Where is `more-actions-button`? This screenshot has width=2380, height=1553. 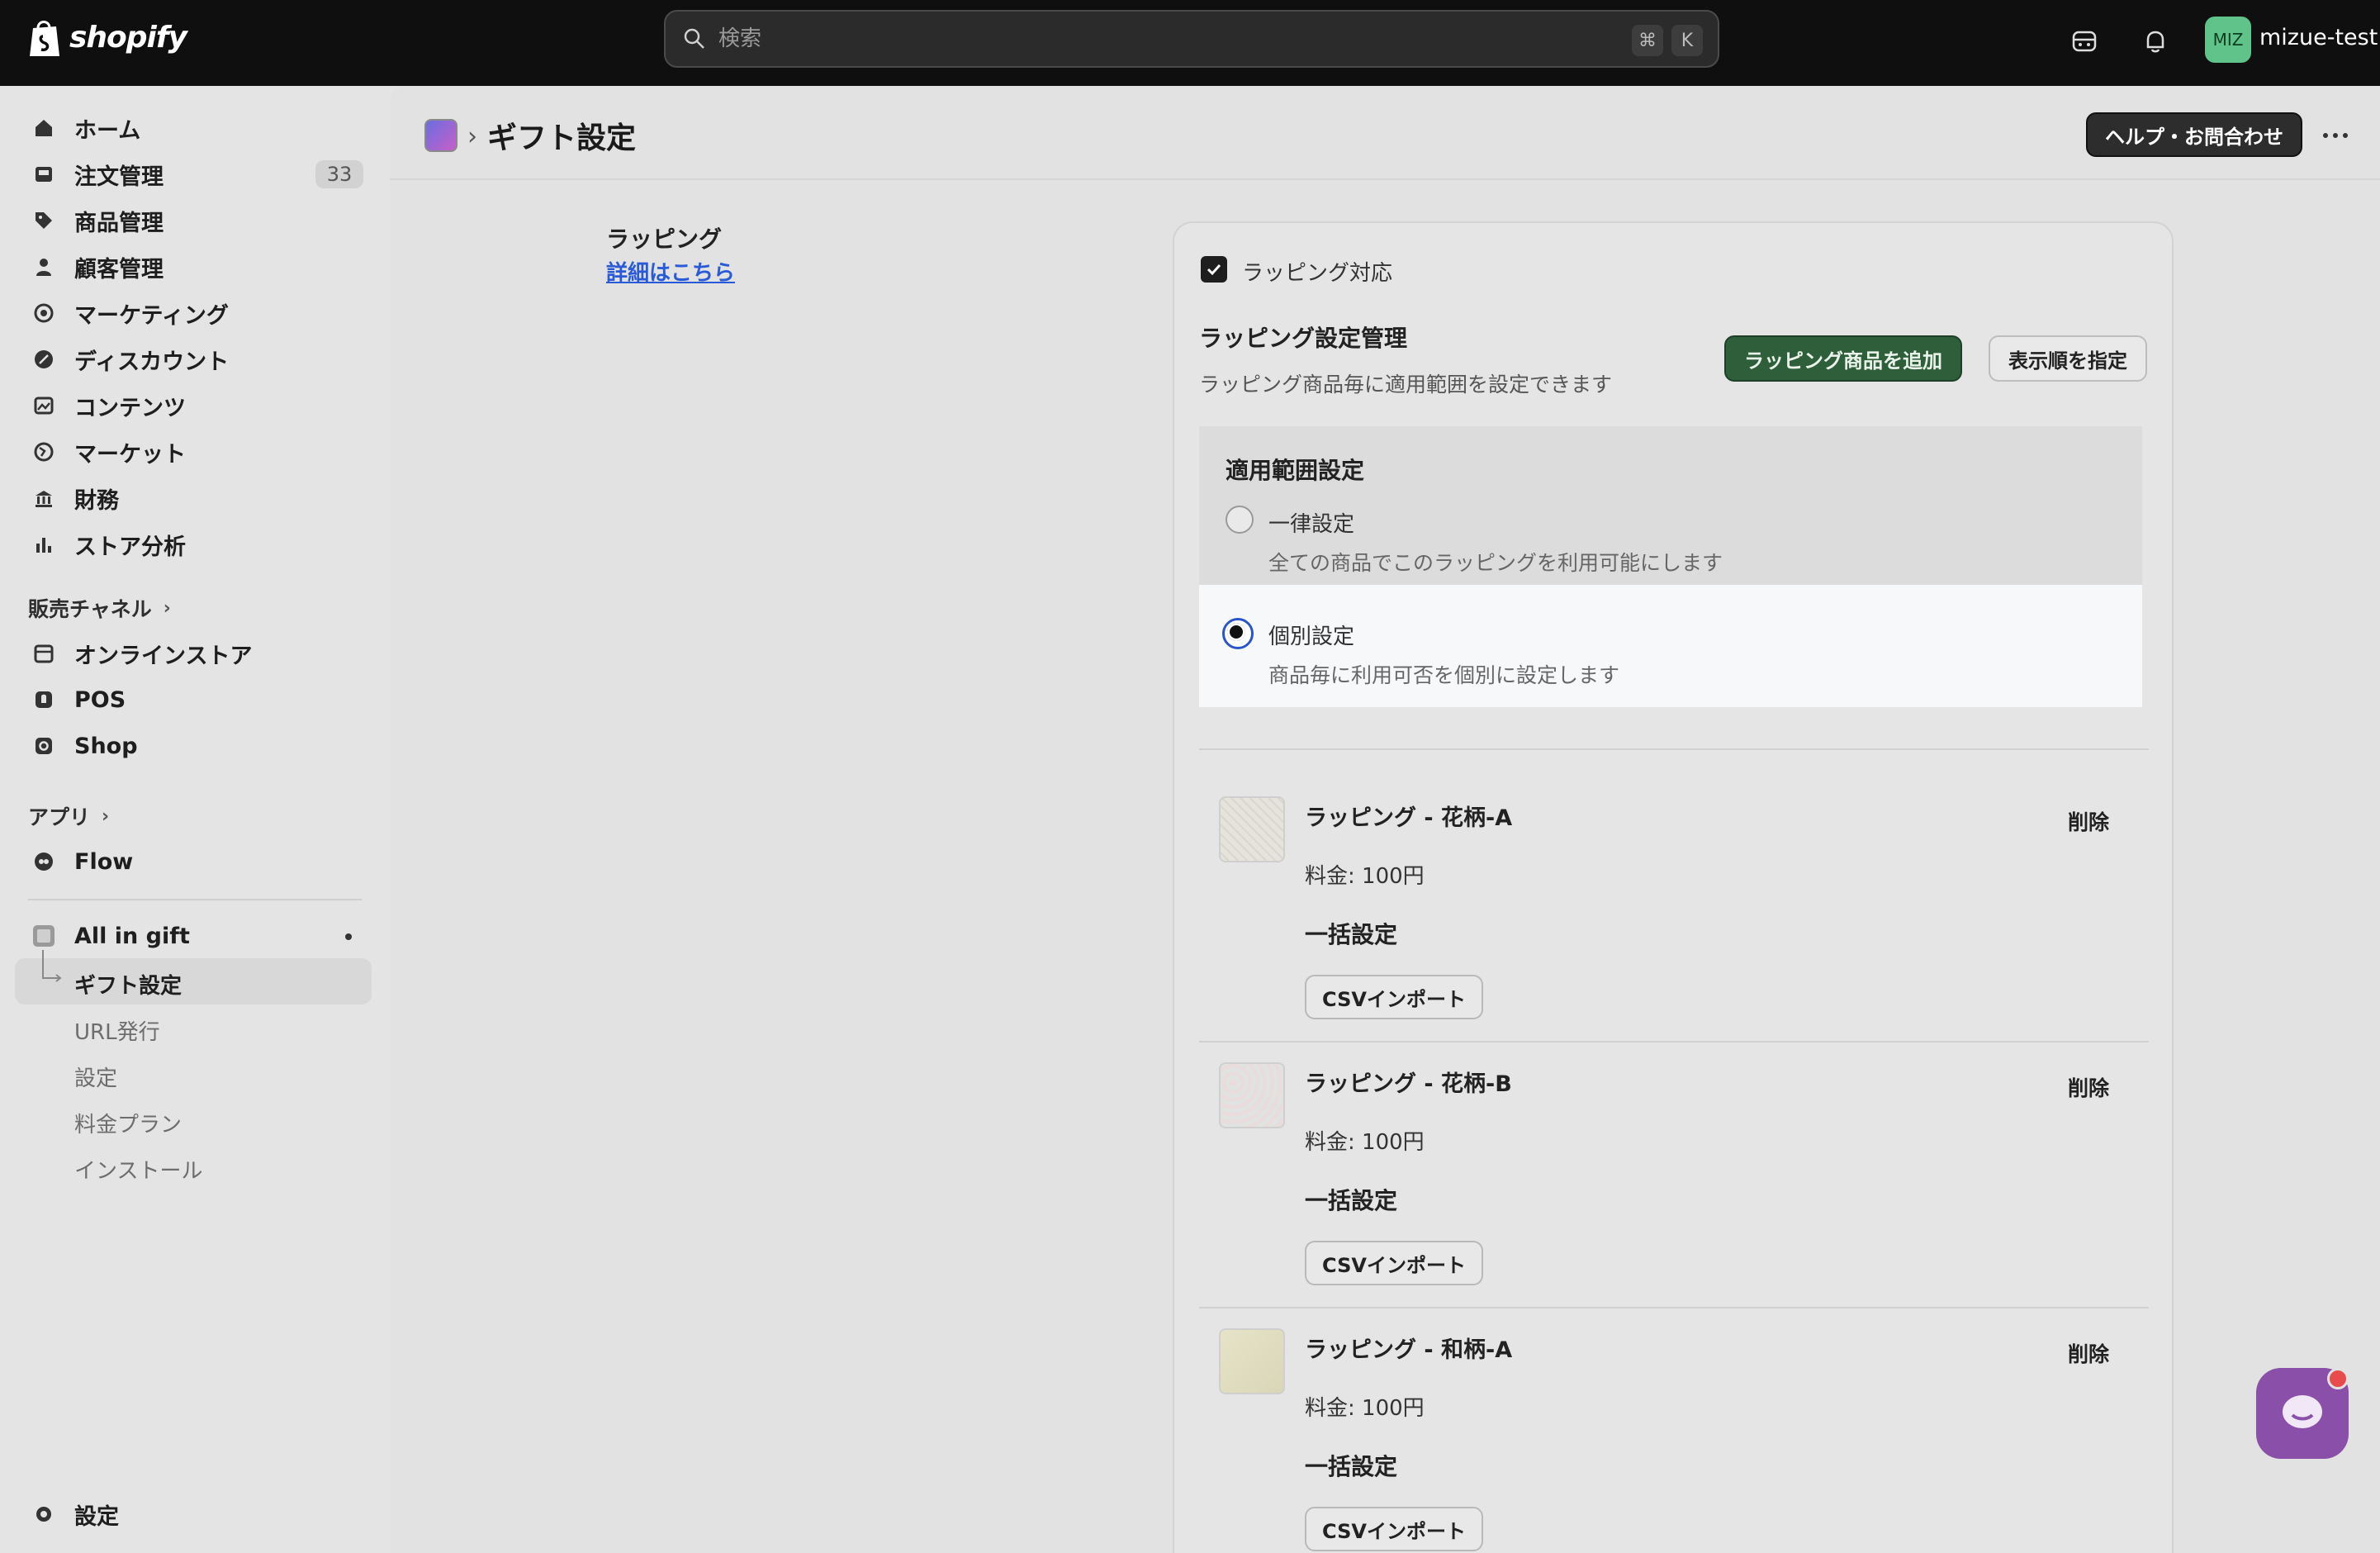 more-actions-button is located at coordinates (2335, 136).